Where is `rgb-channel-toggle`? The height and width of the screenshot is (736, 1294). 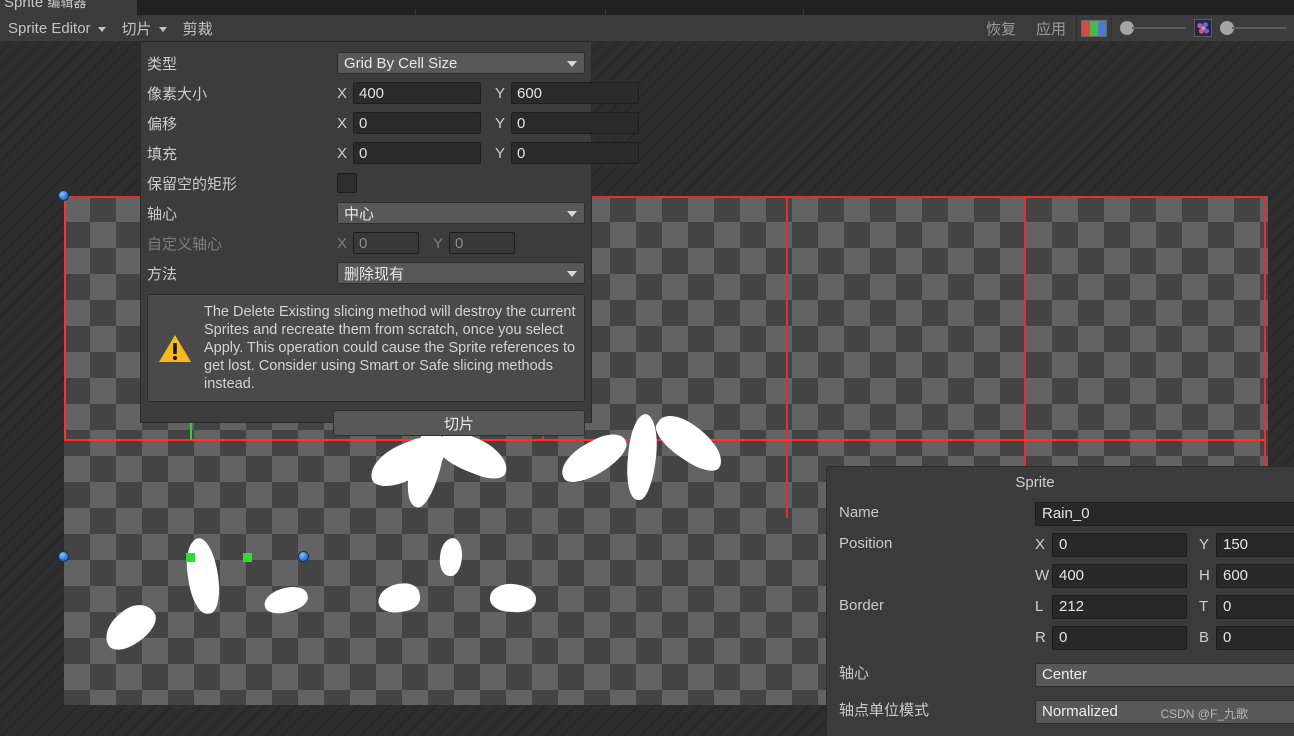
rgb-channel-toggle is located at coordinates (1094, 28).